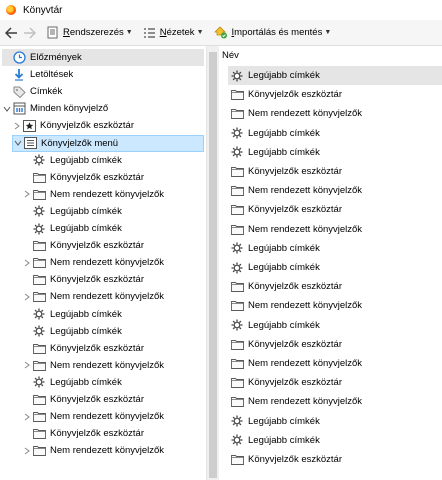  Describe the element at coordinates (19, 109) in the screenshot. I see `library-icon` at that location.